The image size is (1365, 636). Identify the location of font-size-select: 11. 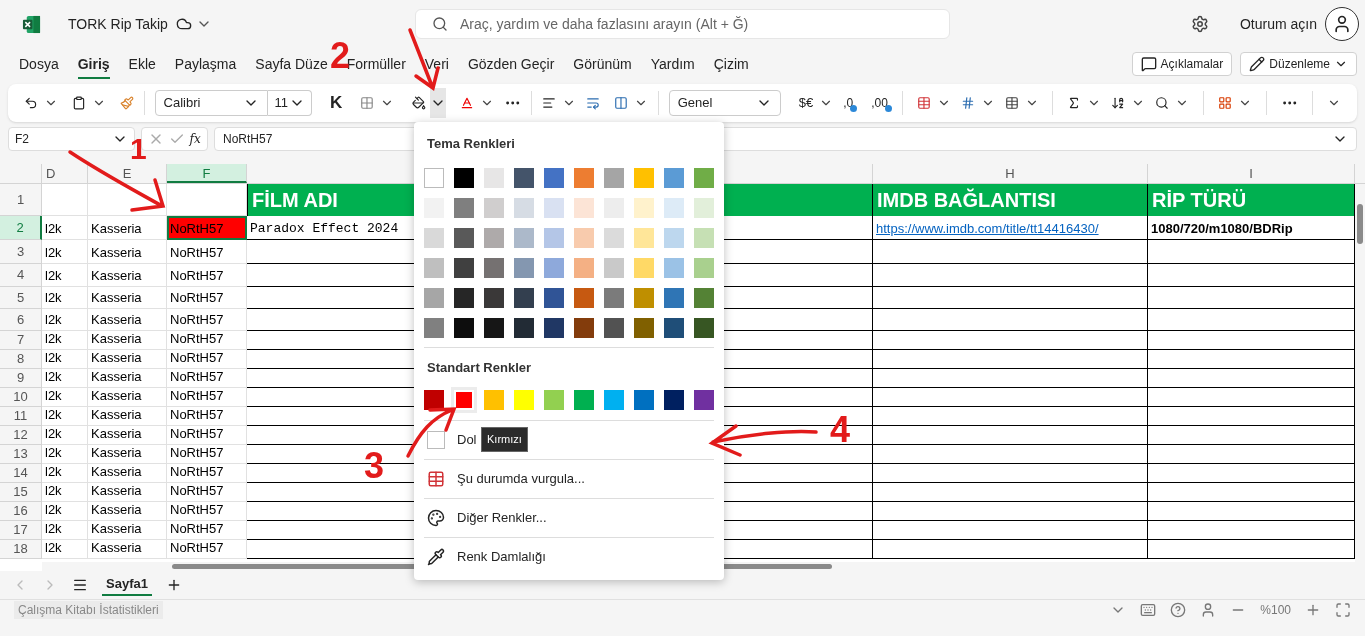
(290, 103).